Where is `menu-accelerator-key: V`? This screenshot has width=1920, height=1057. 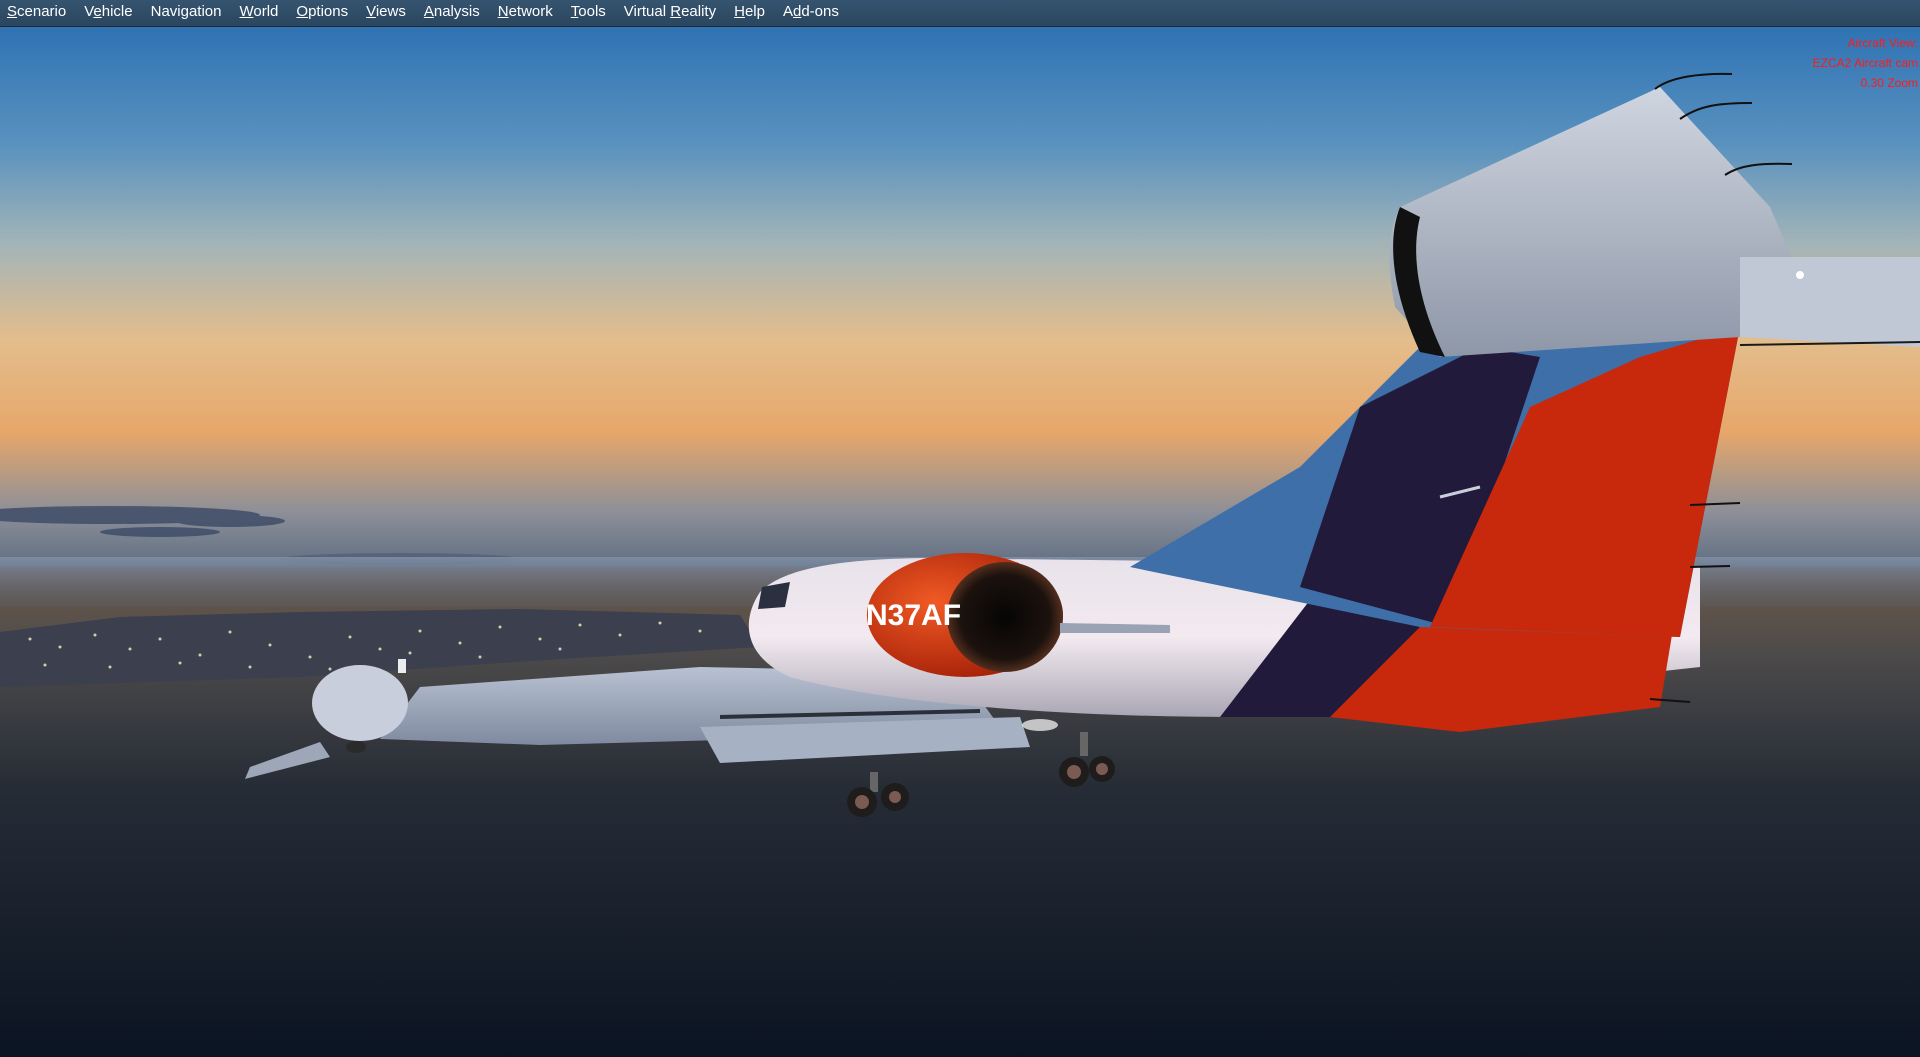 menu-accelerator-key: V is located at coordinates (371, 11).